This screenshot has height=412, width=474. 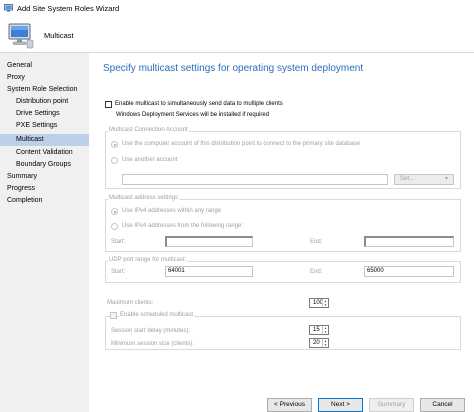 I want to click on nav-item-system-role-selection: System Role Selection, so click(x=44, y=90).